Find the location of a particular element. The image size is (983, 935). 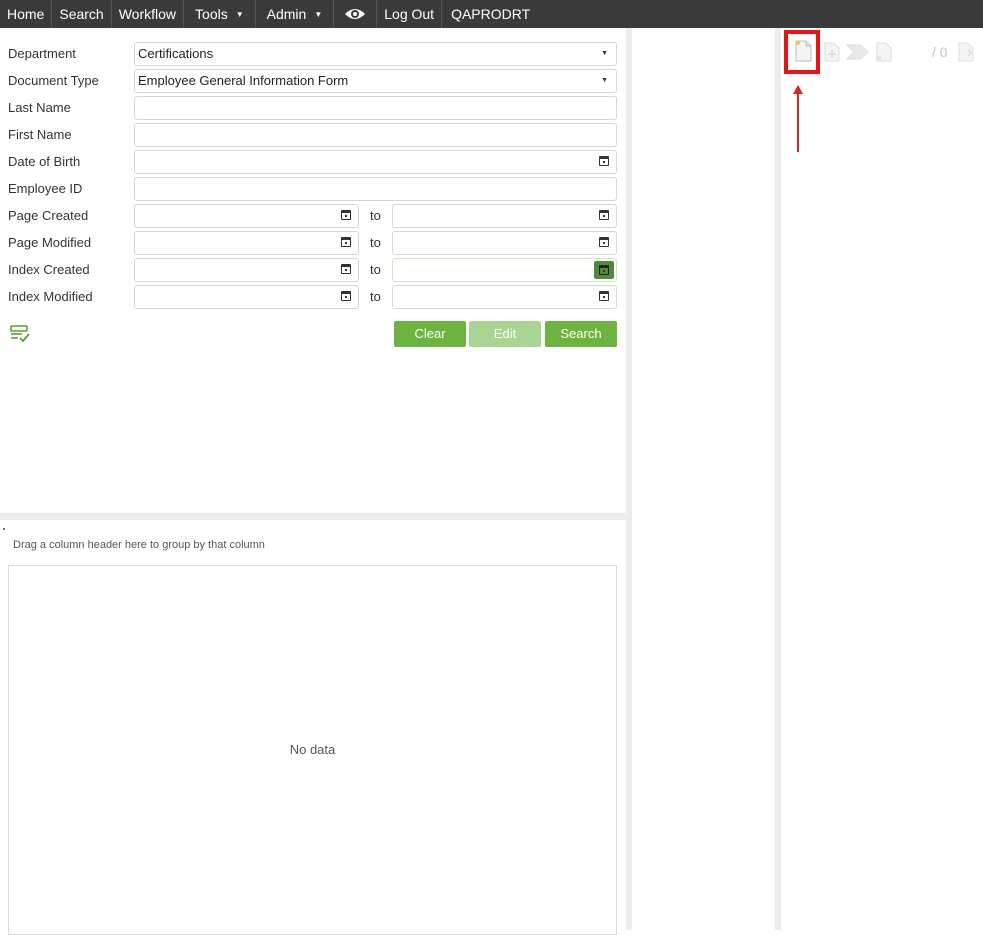

no-data-message: No data is located at coordinates (312, 749).